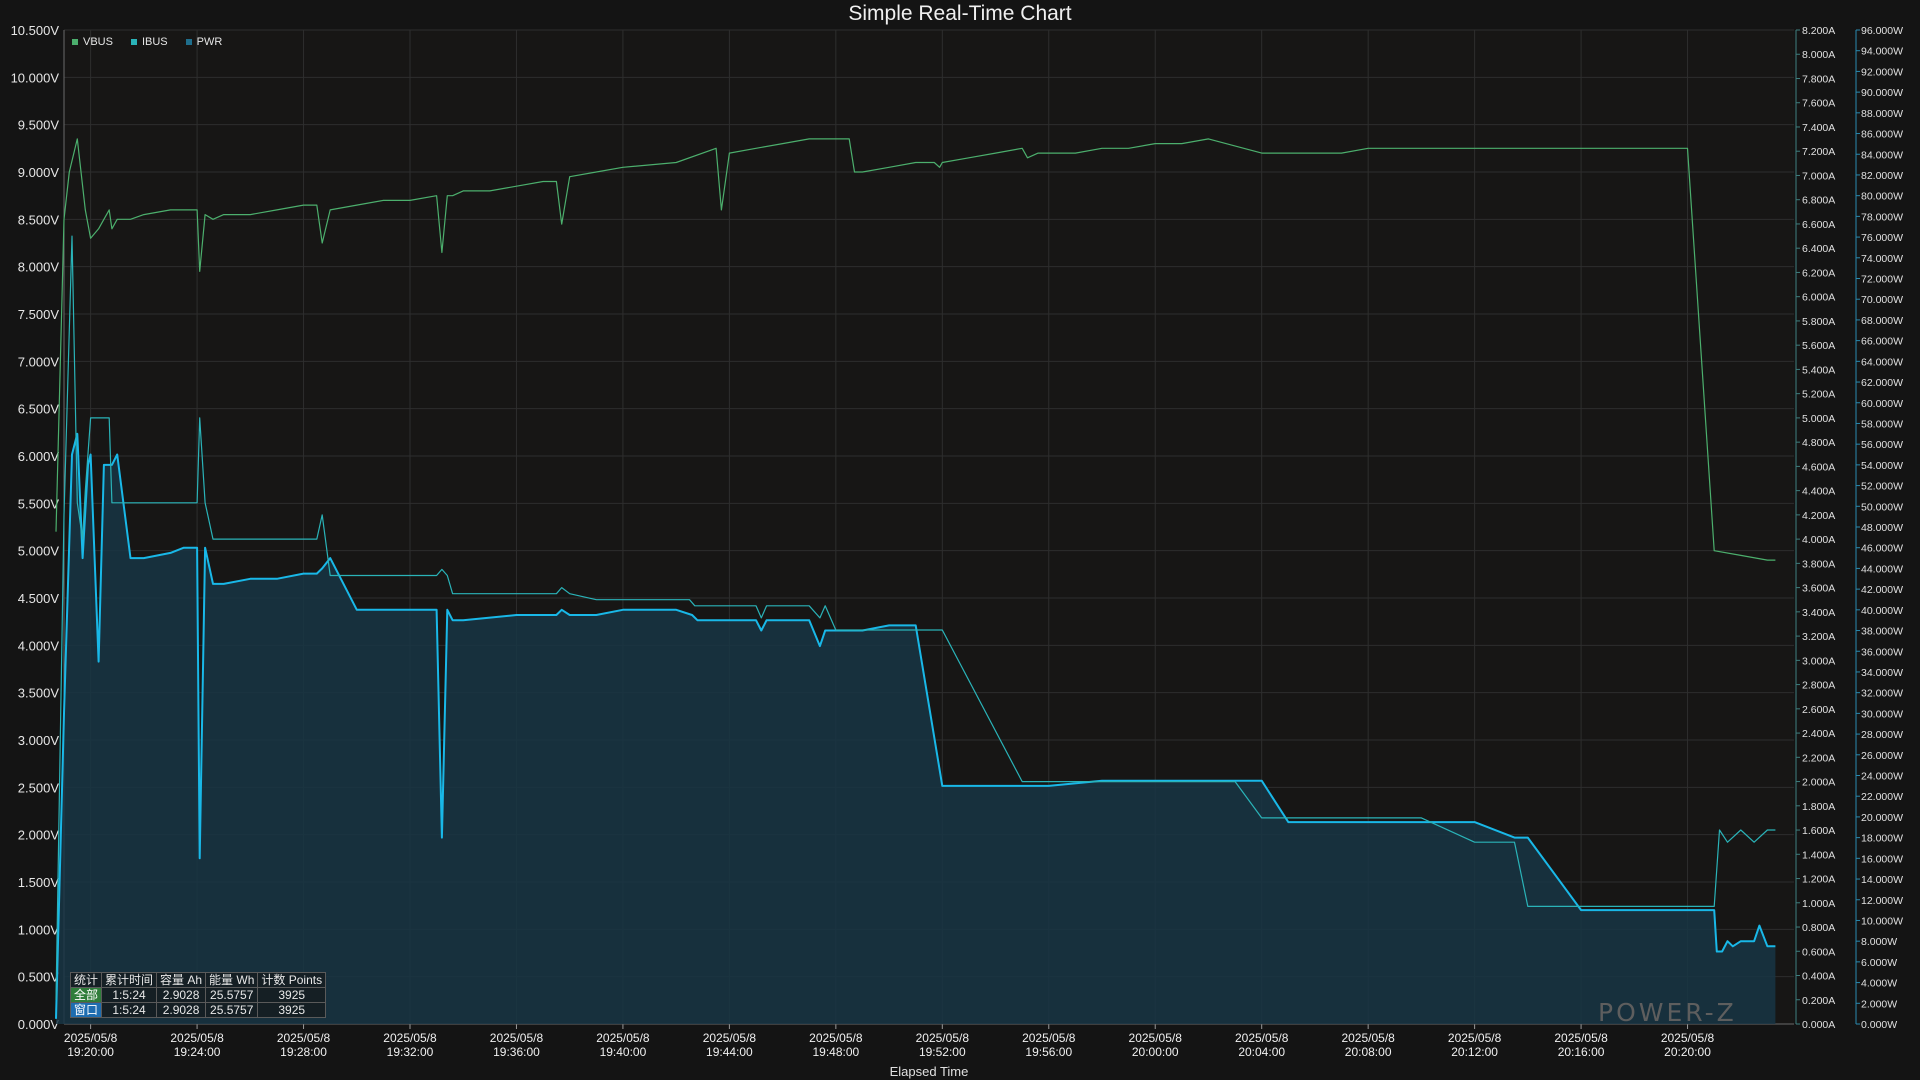 The height and width of the screenshot is (1080, 1920). Describe the element at coordinates (1818, 298) in the screenshot. I see `y-tick-label-right-current: 6.000A` at that location.